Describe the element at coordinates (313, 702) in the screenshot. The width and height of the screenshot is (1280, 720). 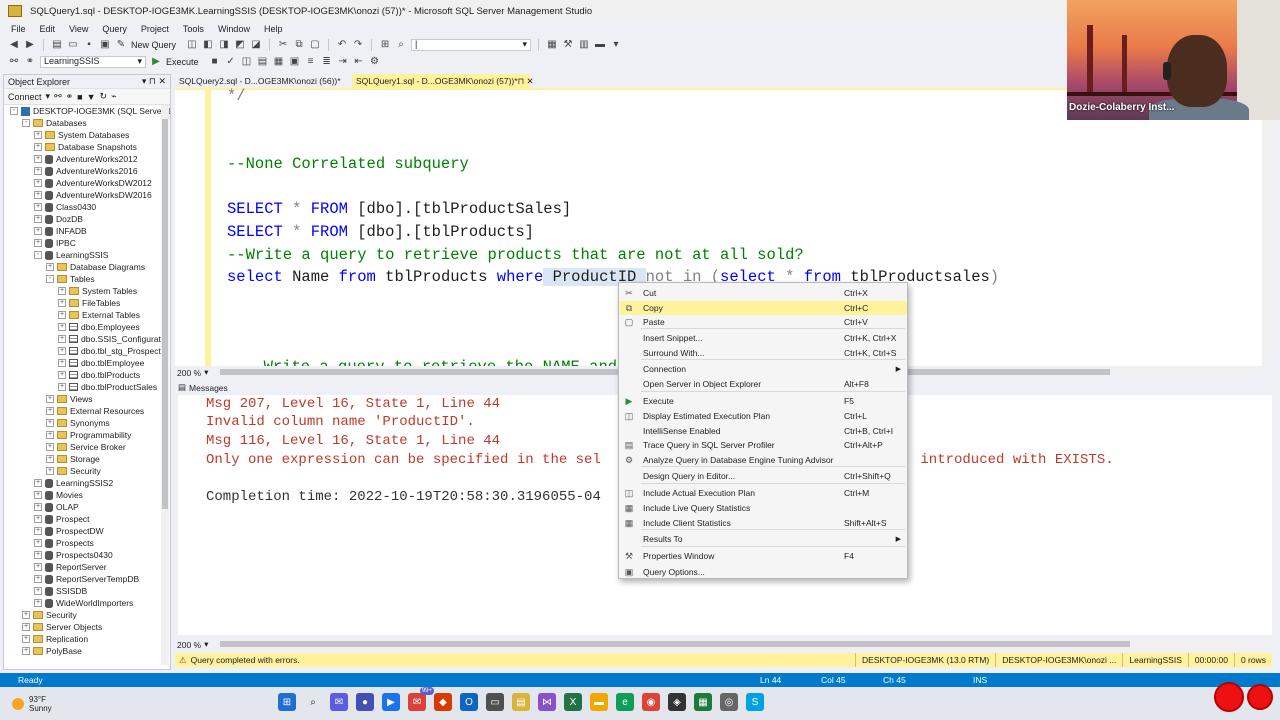
I see `search-icon: ⌕` at that location.